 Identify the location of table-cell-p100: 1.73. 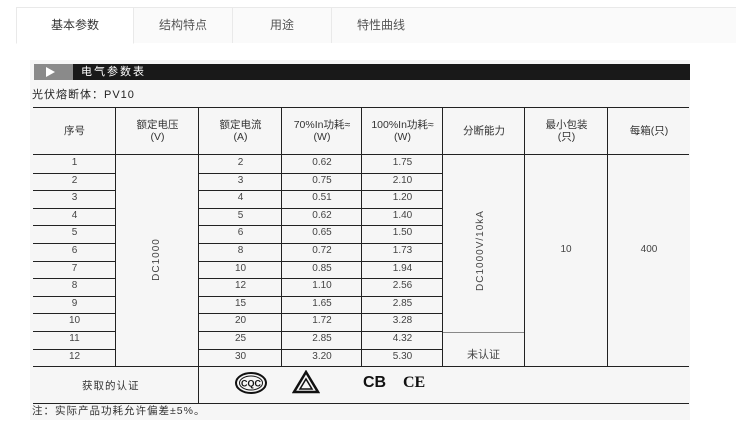
(402, 250).